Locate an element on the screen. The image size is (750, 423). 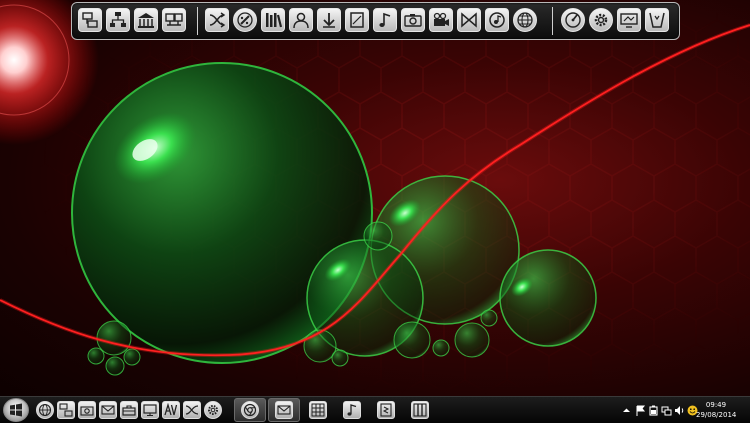
video-camera-icon is located at coordinates (441, 20).